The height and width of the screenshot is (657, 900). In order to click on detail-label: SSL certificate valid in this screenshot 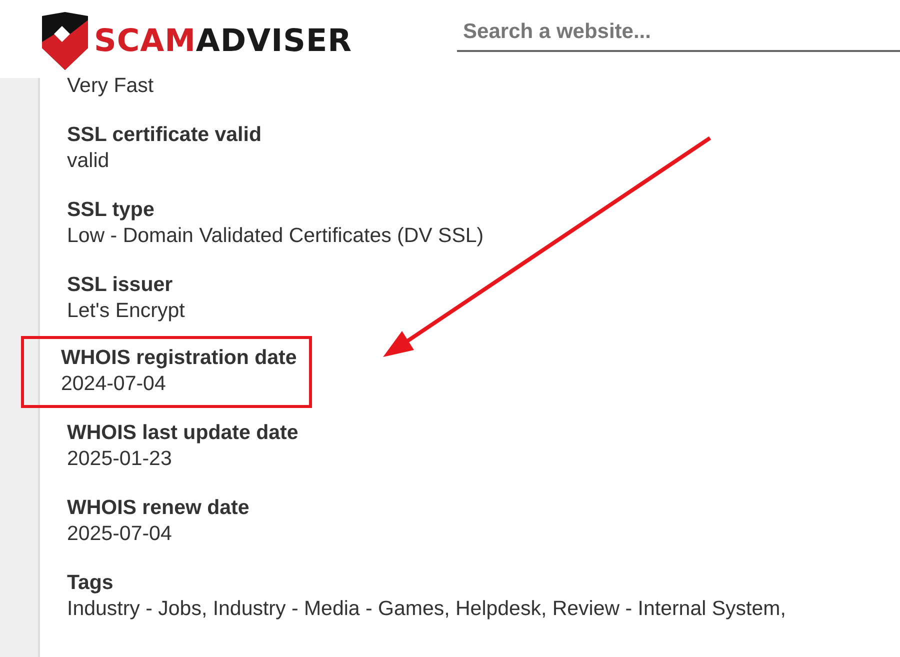, I will do `click(164, 135)`.